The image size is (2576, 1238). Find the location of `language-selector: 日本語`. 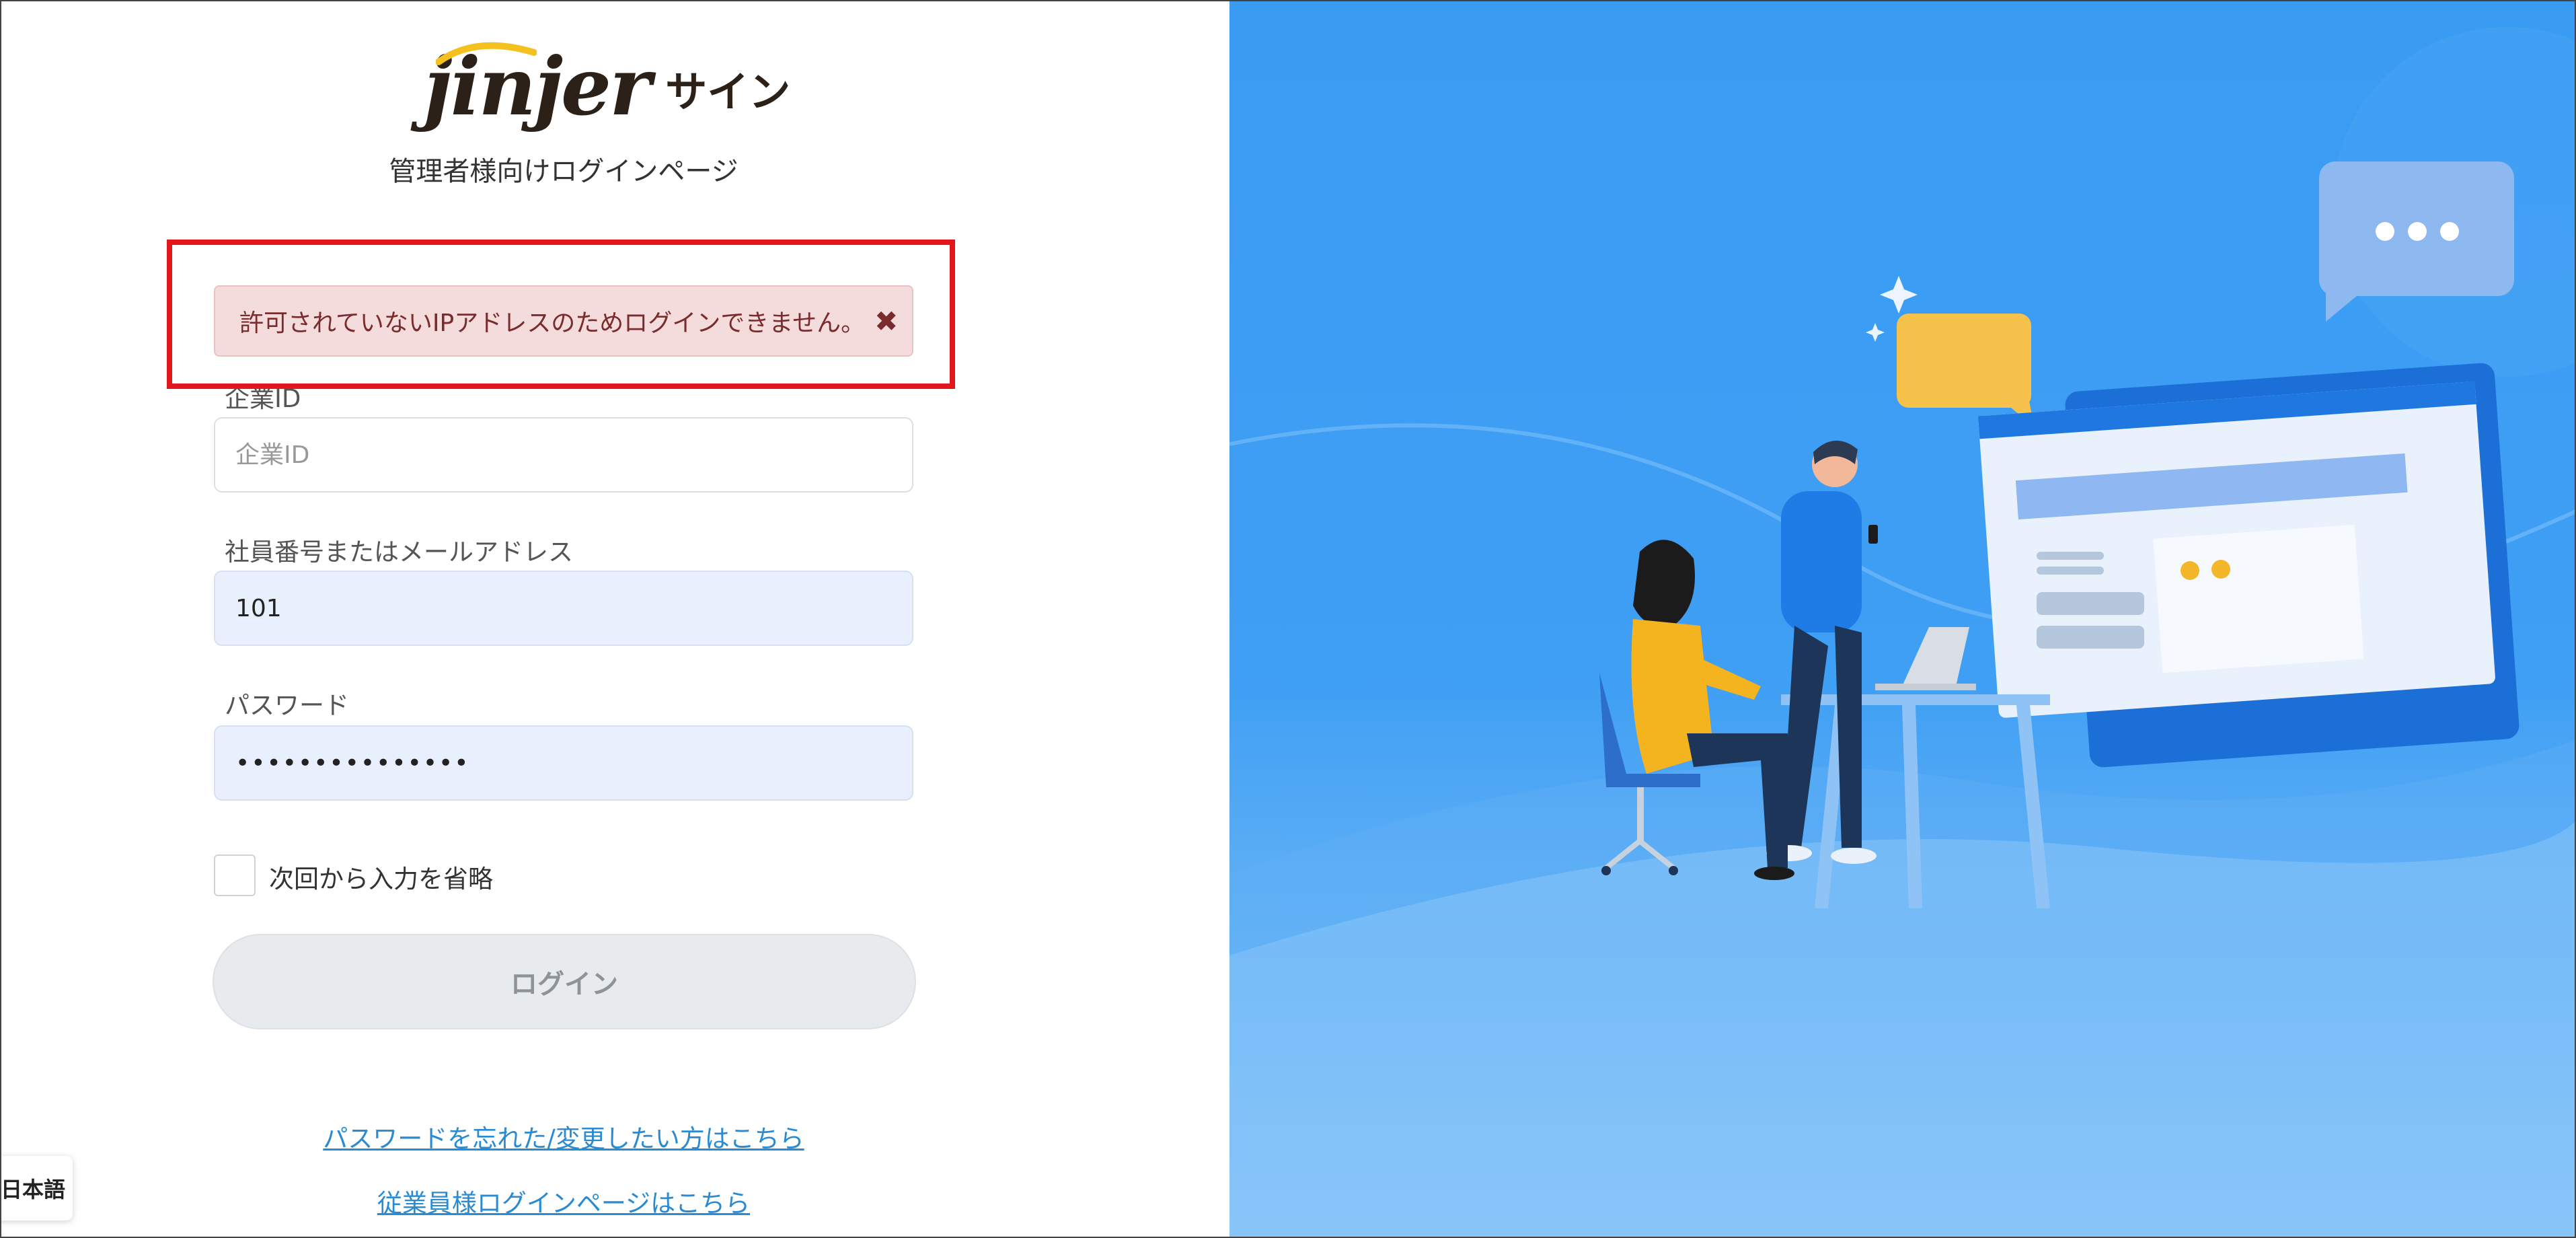

language-selector: 日本語 is located at coordinates (36, 1188).